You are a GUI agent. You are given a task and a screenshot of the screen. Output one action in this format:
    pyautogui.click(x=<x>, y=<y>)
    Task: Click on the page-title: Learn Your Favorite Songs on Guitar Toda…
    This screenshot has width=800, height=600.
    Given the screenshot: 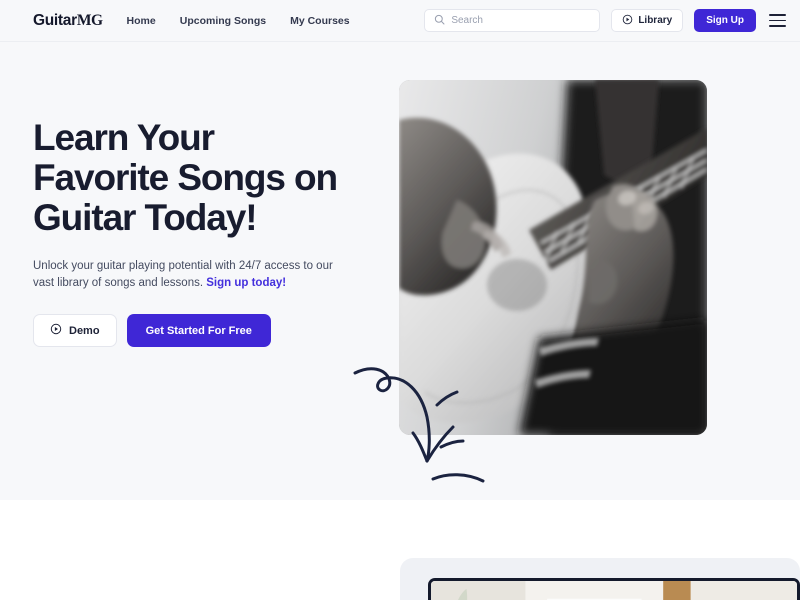 What is the action you would take?
    pyautogui.click(x=203, y=178)
    